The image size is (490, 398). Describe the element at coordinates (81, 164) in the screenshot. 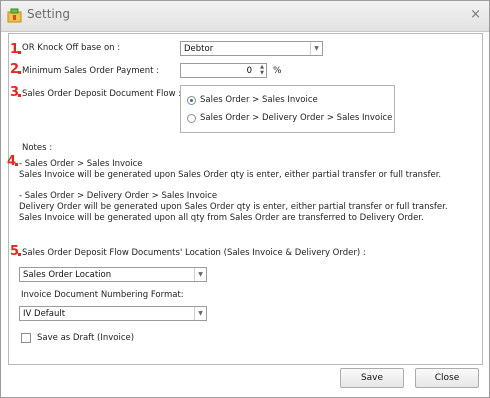

I see `notes-line: - Sales Order > Sales Invoice` at that location.